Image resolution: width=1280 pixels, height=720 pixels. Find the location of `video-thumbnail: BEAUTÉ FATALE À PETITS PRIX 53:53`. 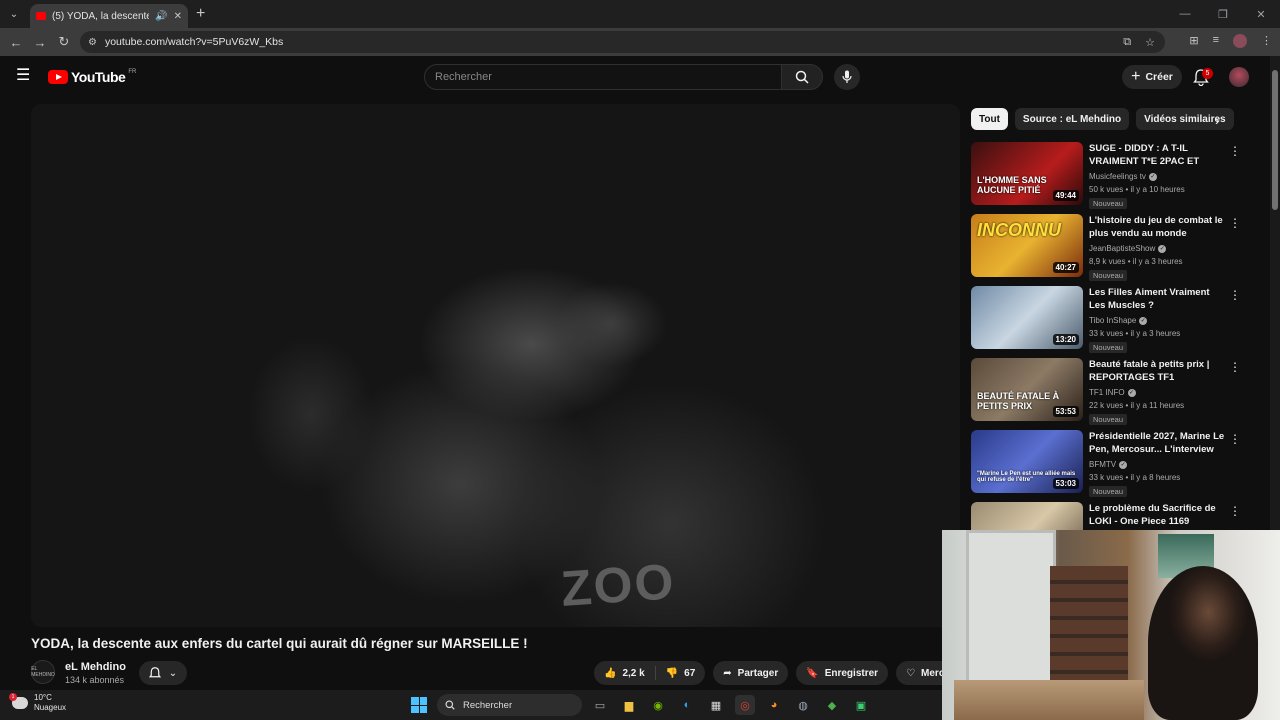

video-thumbnail: BEAUTÉ FATALE À PETITS PRIX 53:53 is located at coordinates (1027, 389).